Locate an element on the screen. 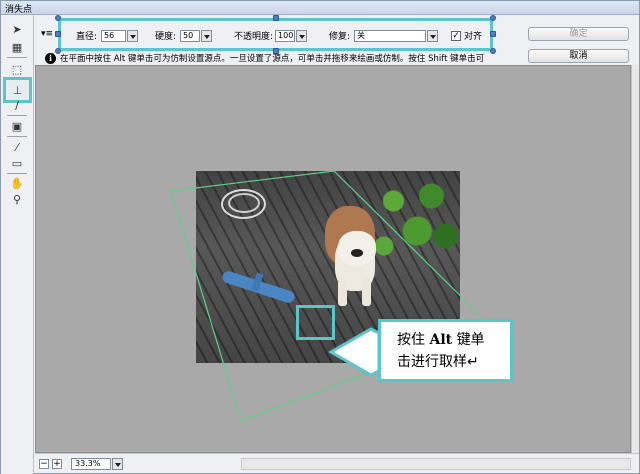 Image resolution: width=640 pixels, height=474 pixels. transform-icon: ▣ is located at coordinates (17, 126).